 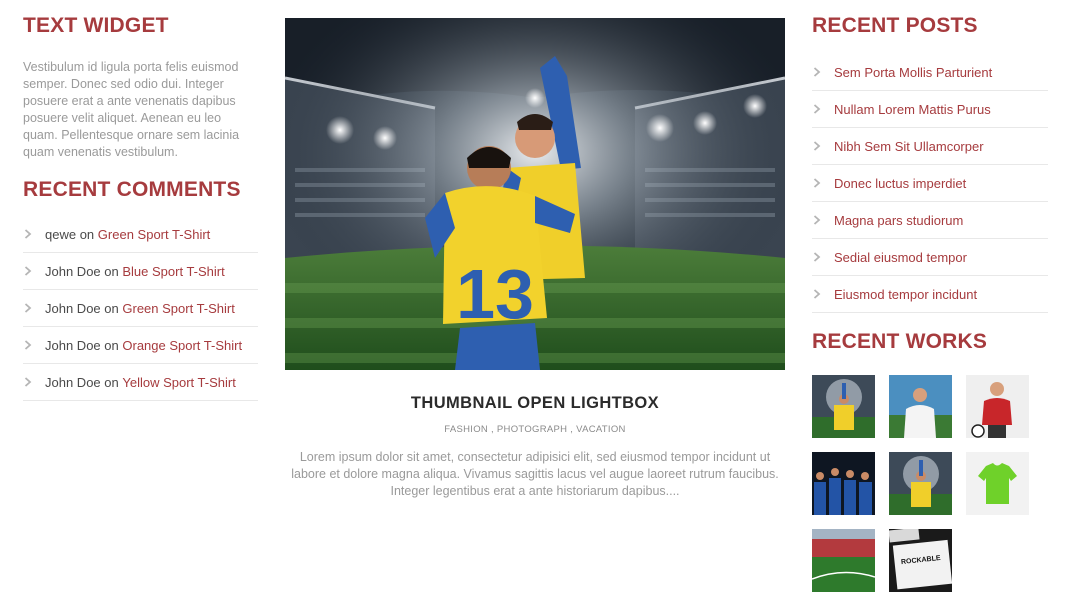 What do you see at coordinates (909, 146) in the screenshot?
I see `recent-post-link: Nibh Sem Sit Ullamcorper` at bounding box center [909, 146].